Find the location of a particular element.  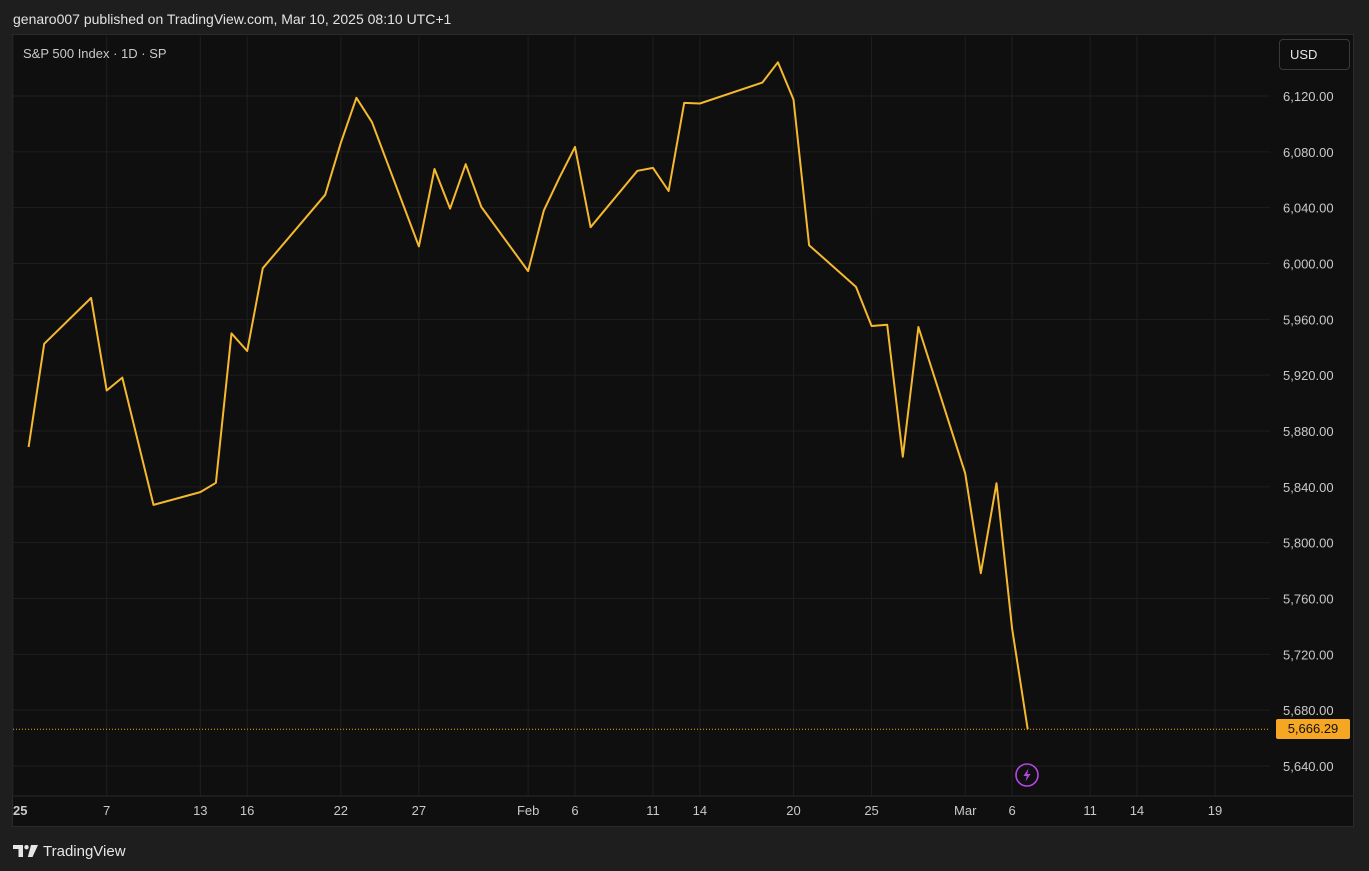

time-tick-label: 27 is located at coordinates (419, 810).